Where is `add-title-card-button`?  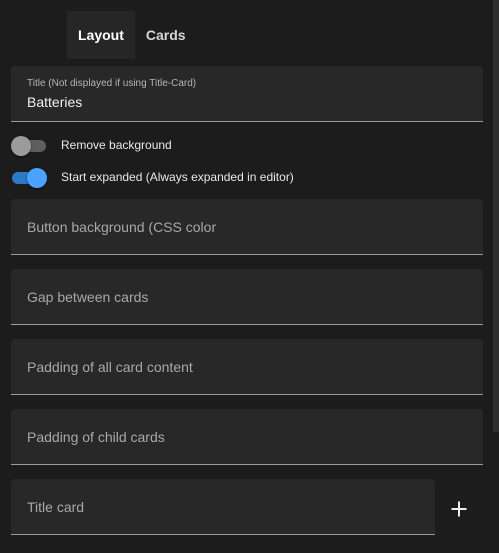 add-title-card-button is located at coordinates (459, 509).